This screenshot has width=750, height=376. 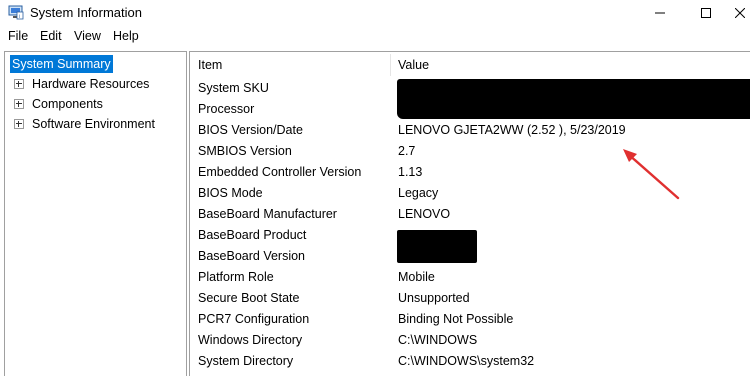 What do you see at coordinates (19, 17) in the screenshot?
I see `svg-text: i` at bounding box center [19, 17].